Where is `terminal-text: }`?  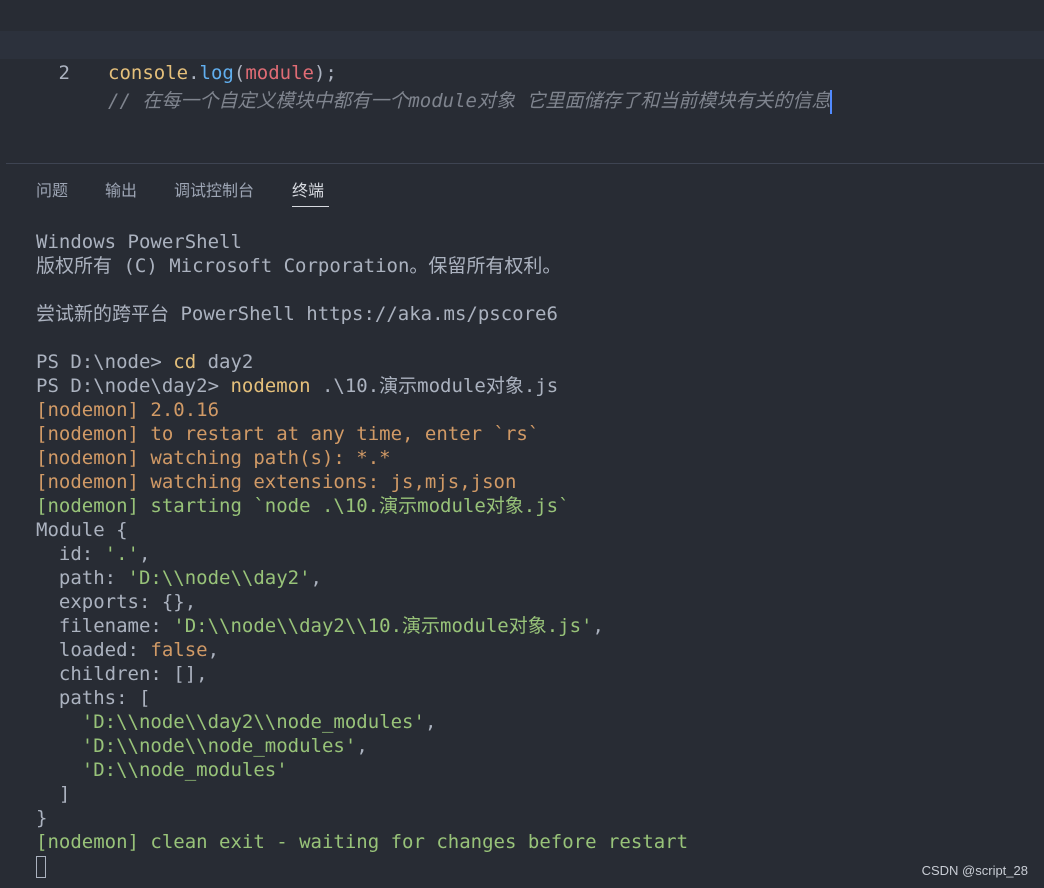
terminal-text: } is located at coordinates (42, 818).